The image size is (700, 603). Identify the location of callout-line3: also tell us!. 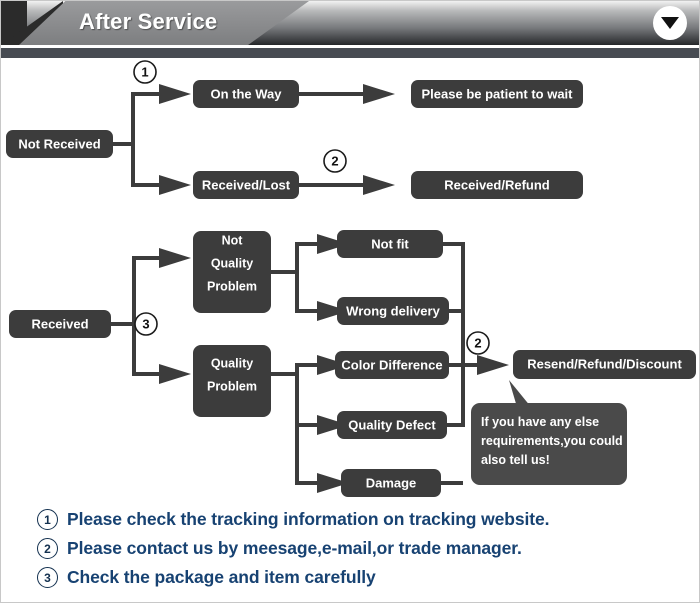
(515, 460).